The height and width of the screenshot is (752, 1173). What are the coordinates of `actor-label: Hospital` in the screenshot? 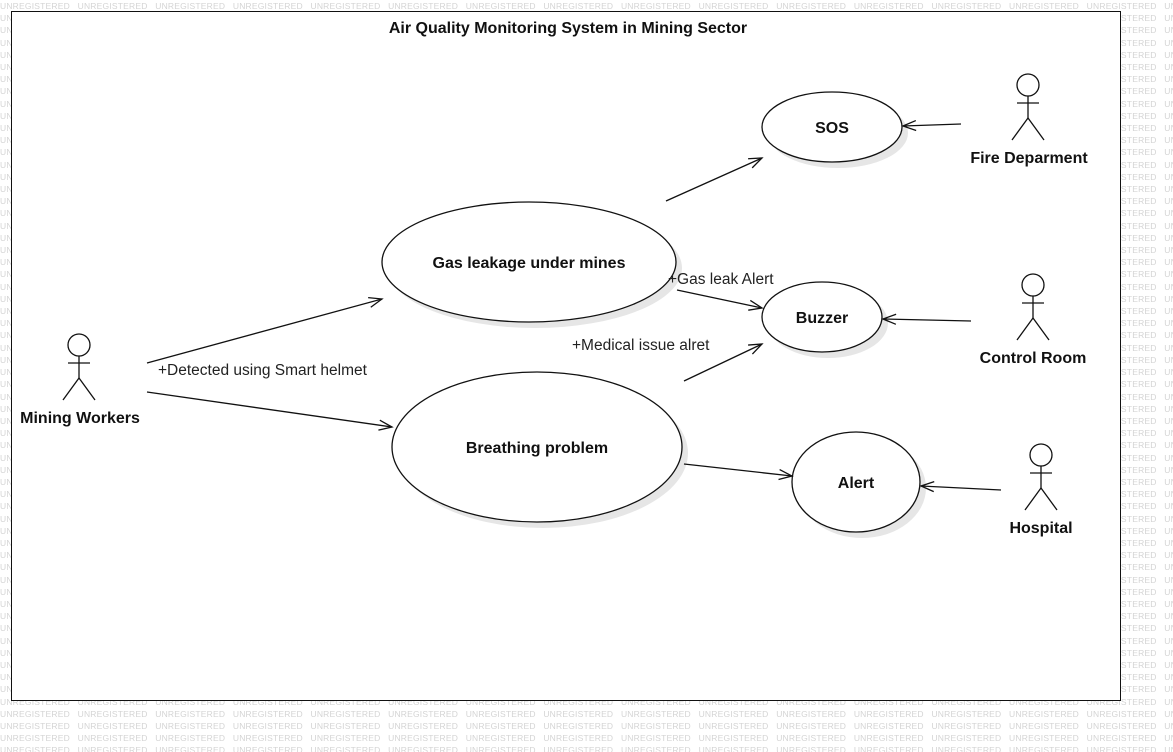 It's located at (1040, 528).